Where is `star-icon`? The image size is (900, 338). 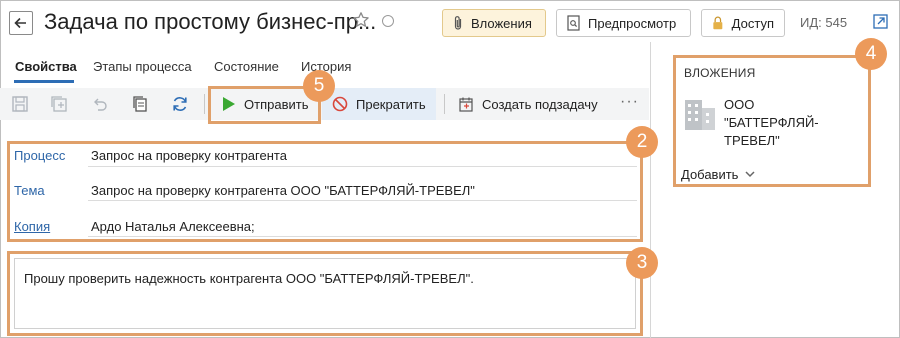 star-icon is located at coordinates (361, 20).